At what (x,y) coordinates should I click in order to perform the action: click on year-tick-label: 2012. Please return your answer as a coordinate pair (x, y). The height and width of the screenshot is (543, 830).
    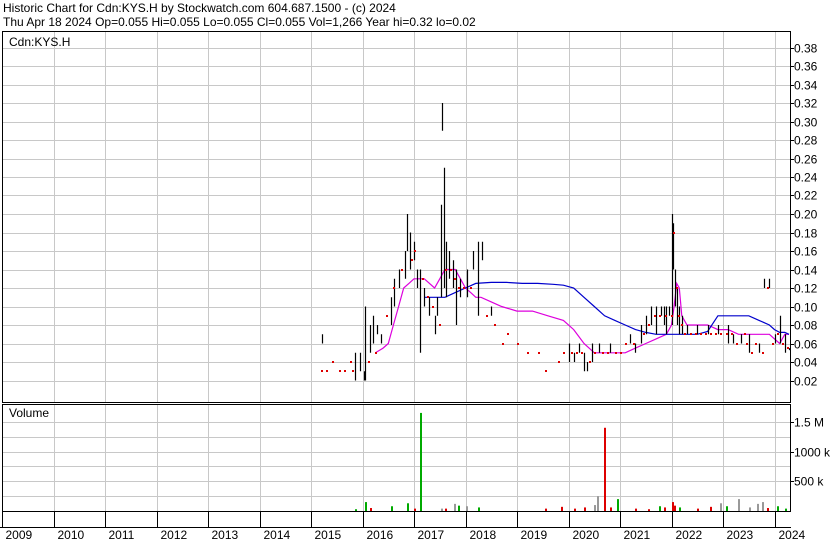
    Looking at the image, I should click on (174, 535).